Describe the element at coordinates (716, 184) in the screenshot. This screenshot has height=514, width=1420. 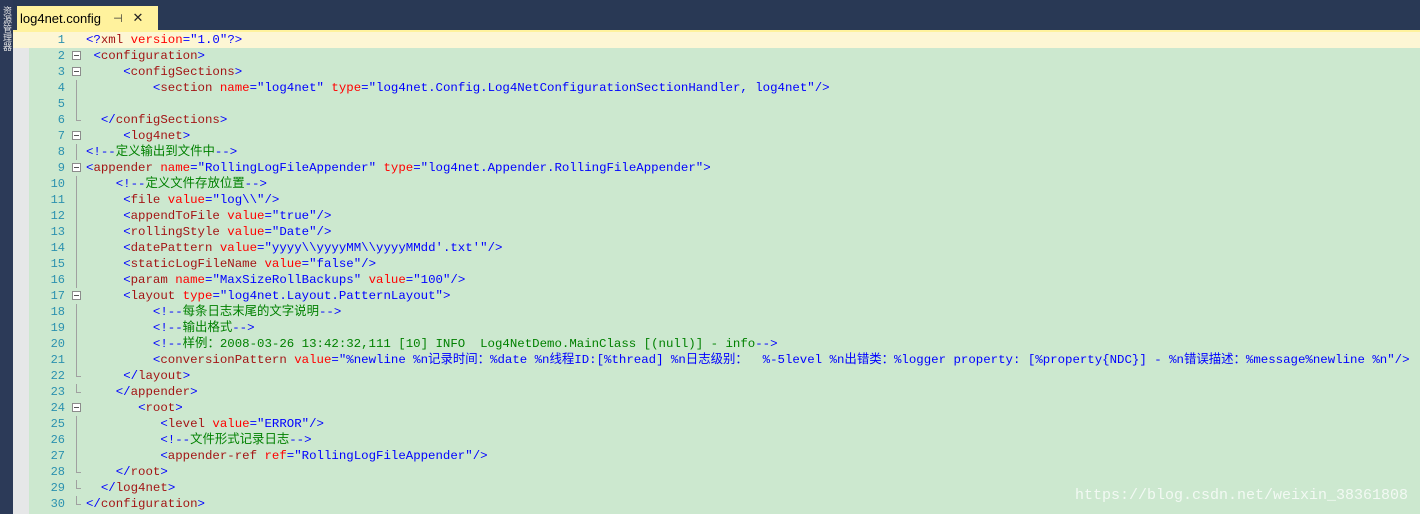
I see `code-line: 10 <!--定义文件存放位置-->` at that location.